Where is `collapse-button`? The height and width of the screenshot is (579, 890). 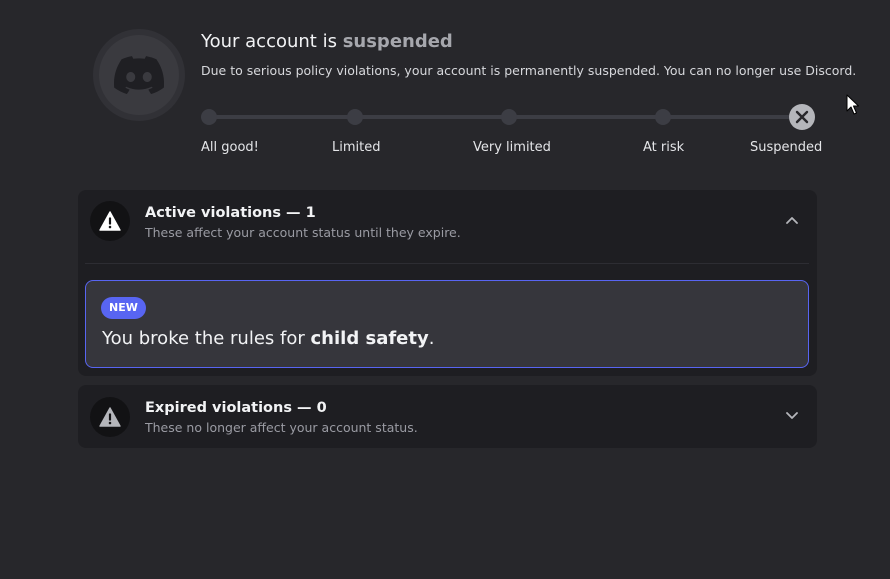
collapse-button is located at coordinates (792, 220).